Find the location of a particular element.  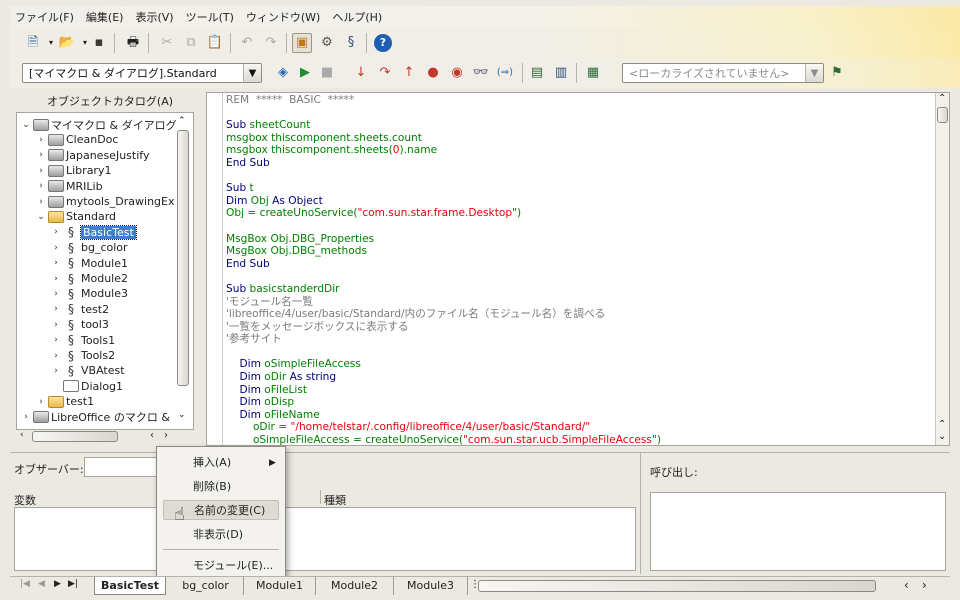

tree-item: › § Tools2 is located at coordinates (83, 355).